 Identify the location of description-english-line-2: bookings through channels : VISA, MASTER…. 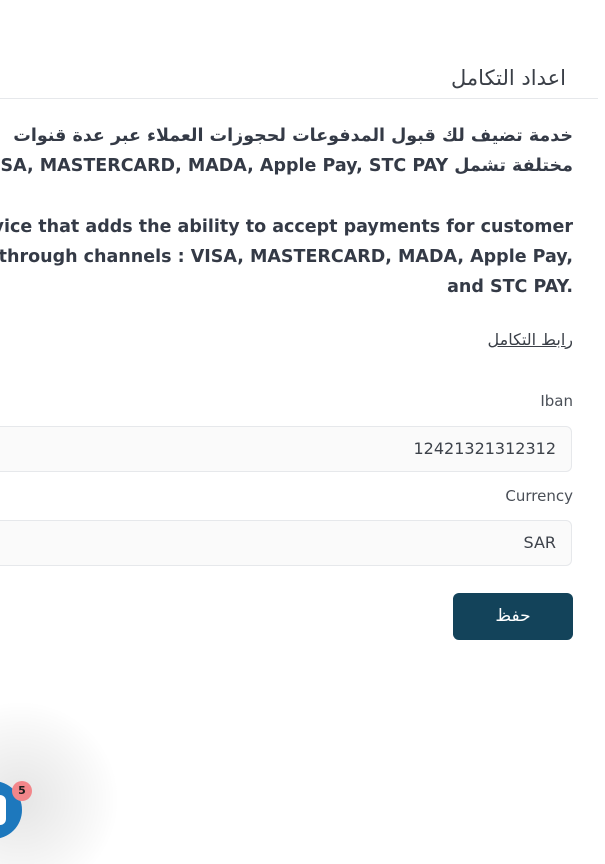
(286, 257).